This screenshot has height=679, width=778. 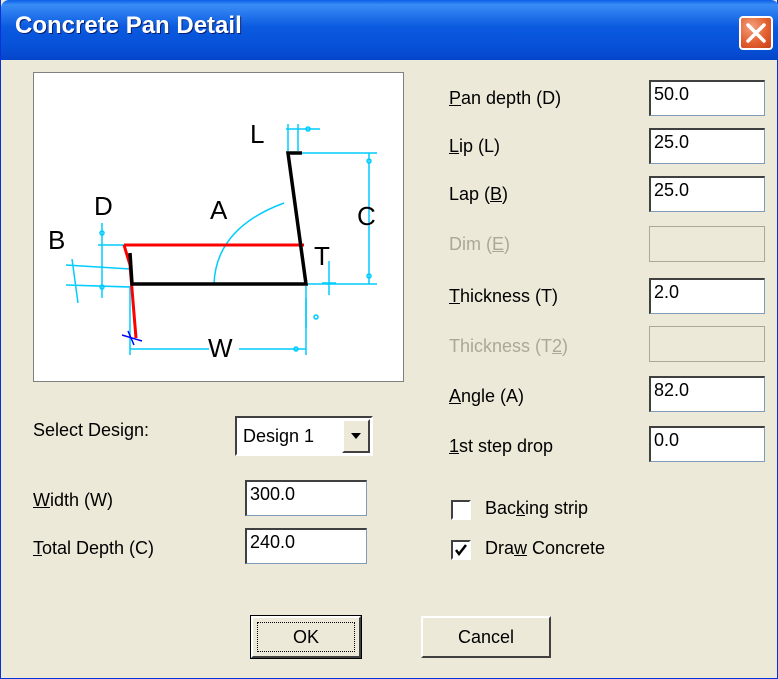 I want to click on width-label: Width (W), so click(x=73, y=500).